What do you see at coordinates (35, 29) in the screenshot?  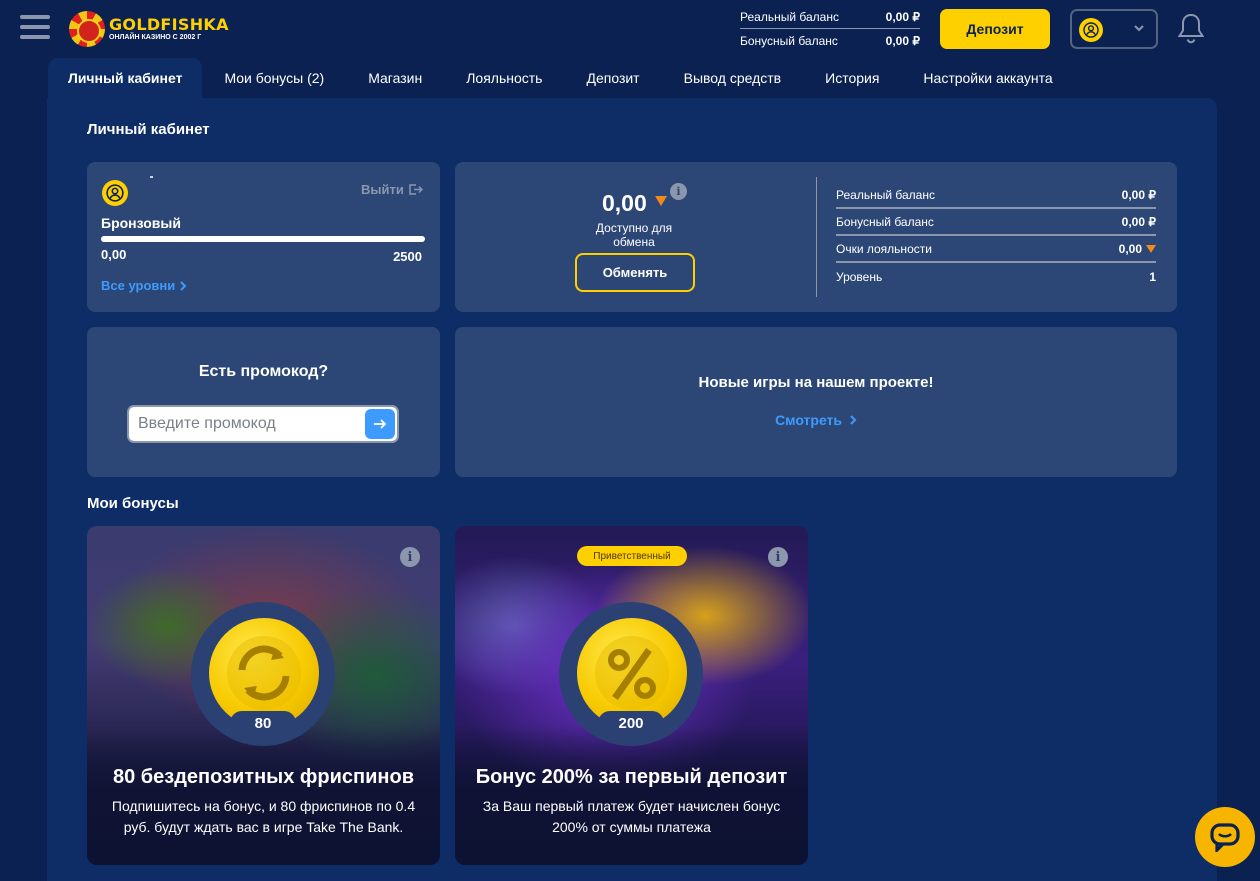 I see `menu-burger-icon` at bounding box center [35, 29].